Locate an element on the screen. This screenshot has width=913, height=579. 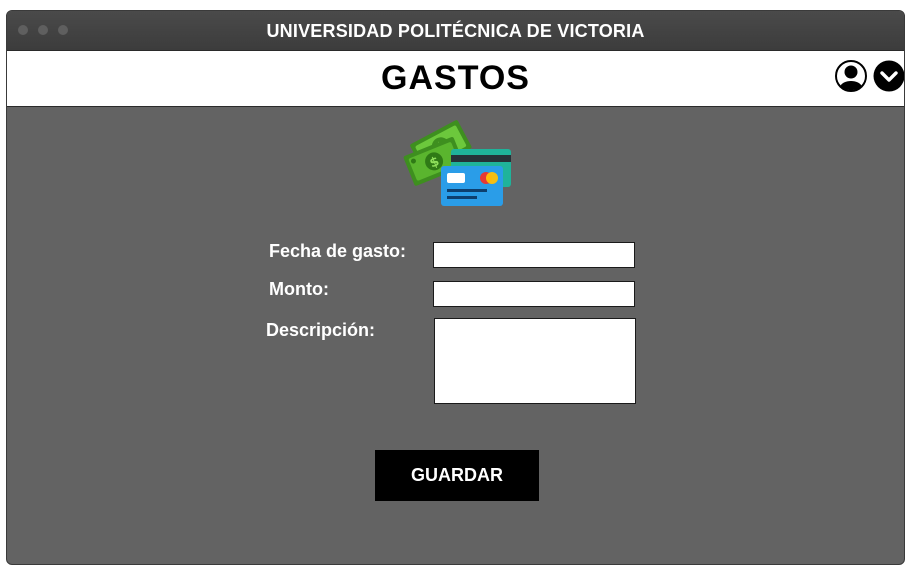
expenses-illustration: $ $ is located at coordinates (457, 163).